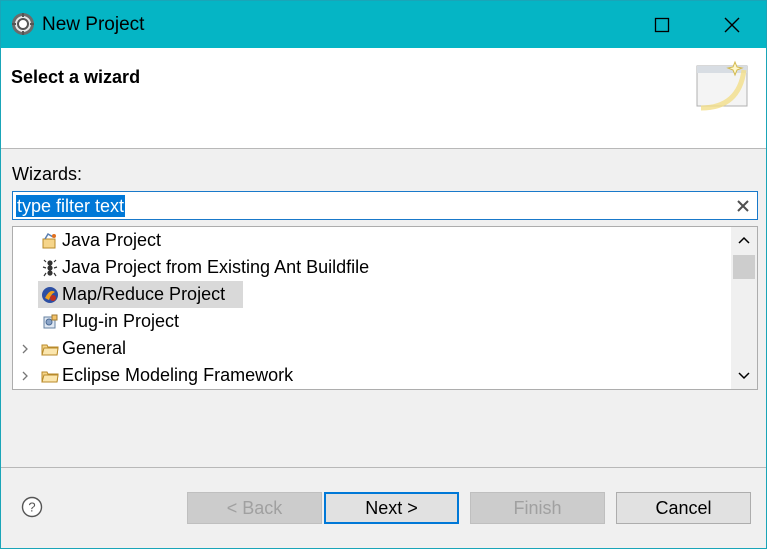 Image resolution: width=767 pixels, height=549 pixels. I want to click on minimize-icon, so click(598, 24).